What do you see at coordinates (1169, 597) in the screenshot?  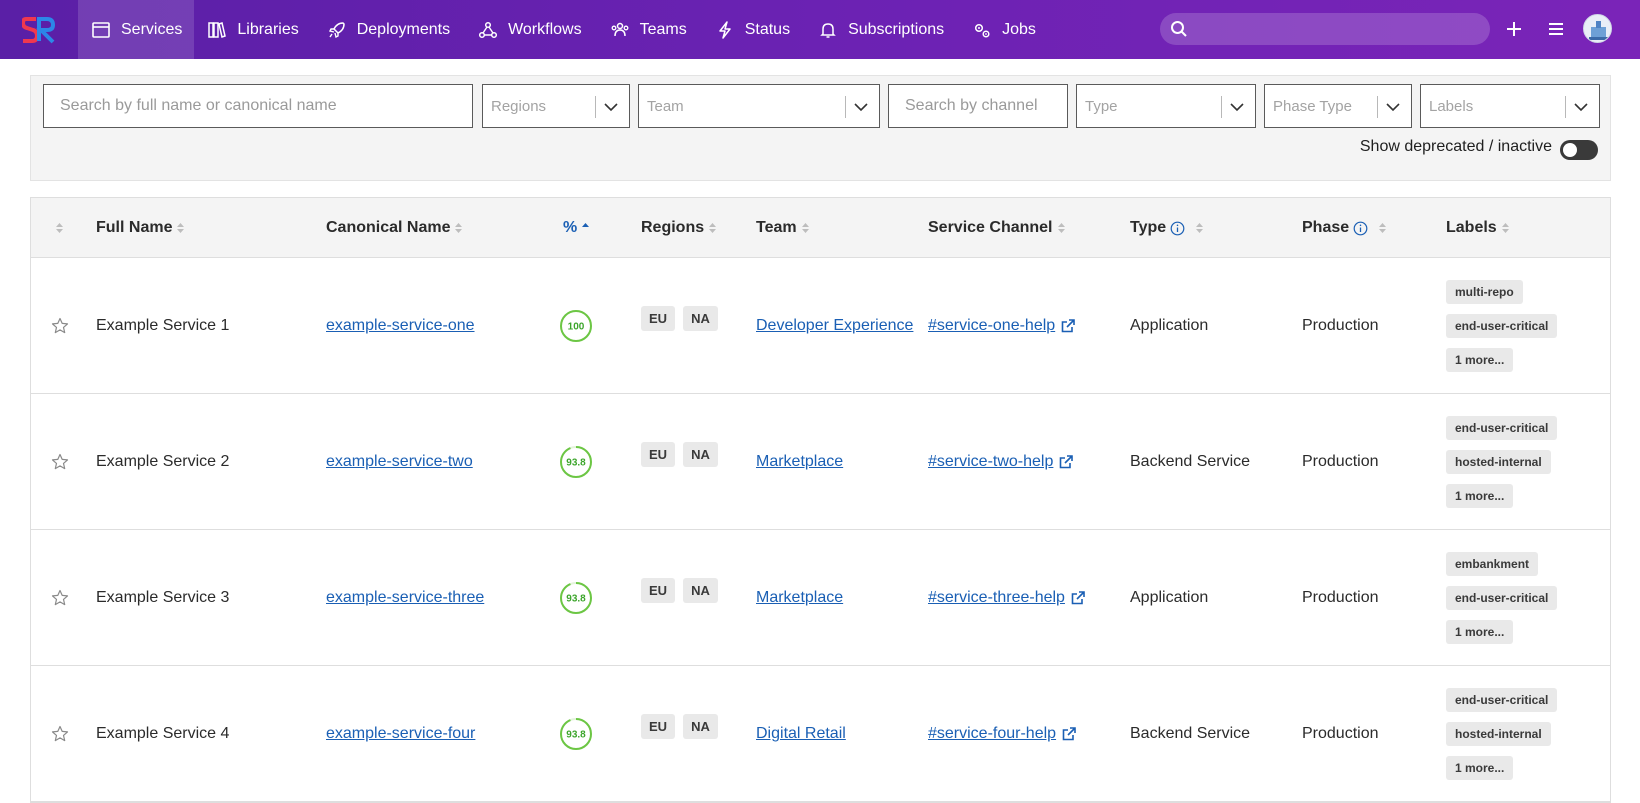 I see `service-type: Application` at bounding box center [1169, 597].